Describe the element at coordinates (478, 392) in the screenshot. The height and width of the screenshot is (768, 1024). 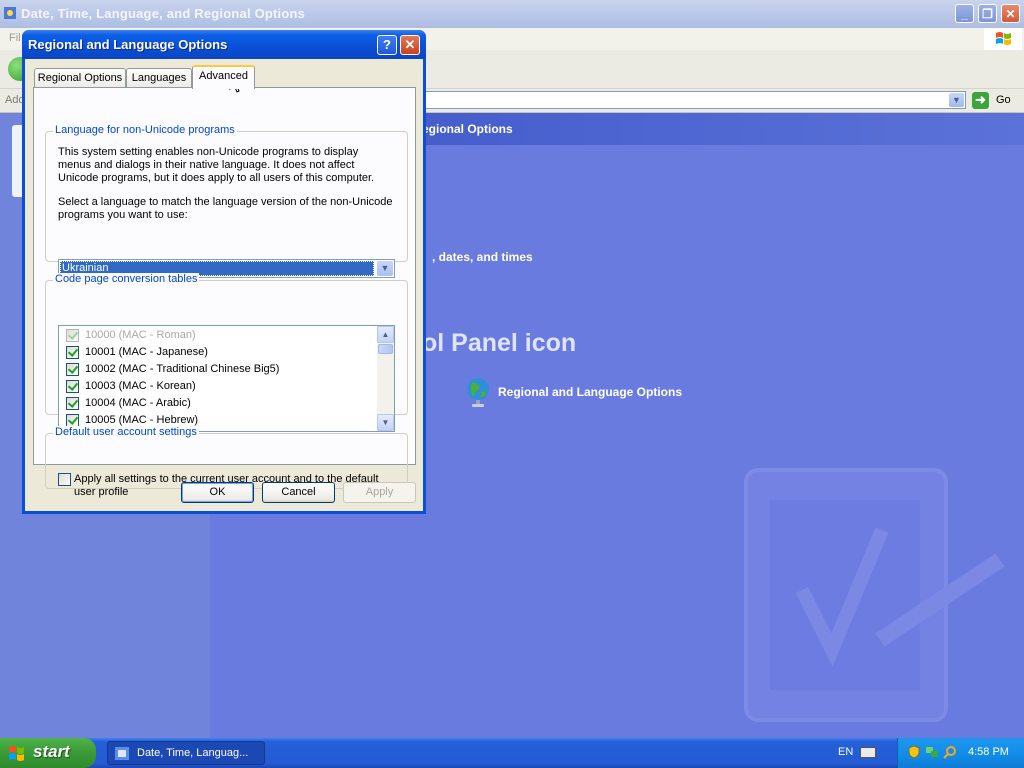
I see `globe-icon` at that location.